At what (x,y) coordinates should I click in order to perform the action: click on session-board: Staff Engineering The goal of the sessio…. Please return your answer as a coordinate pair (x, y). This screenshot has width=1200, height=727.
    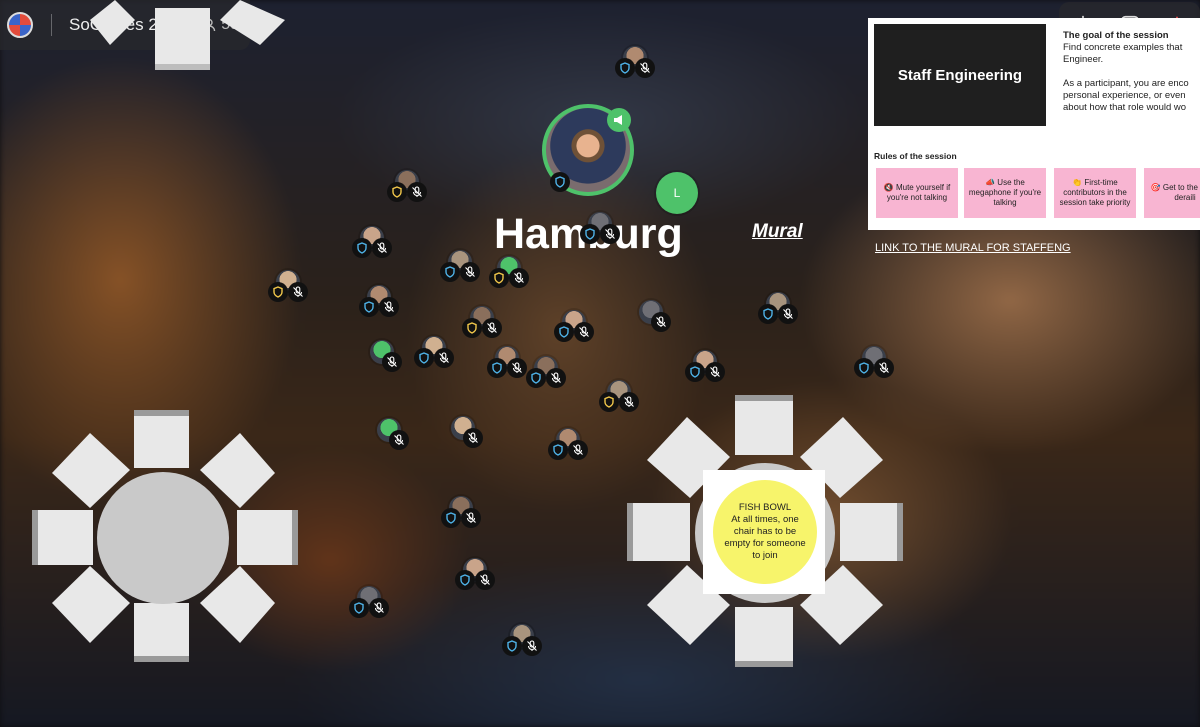
    Looking at the image, I should click on (1034, 124).